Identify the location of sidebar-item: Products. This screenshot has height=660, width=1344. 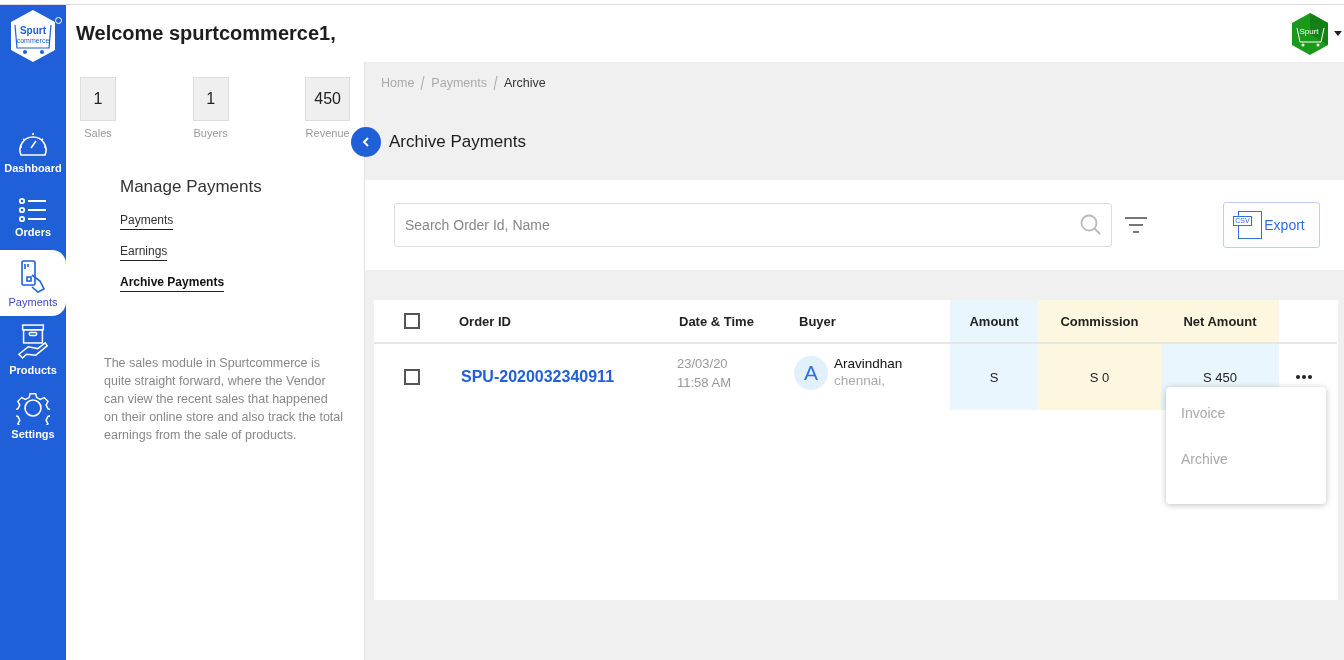
(33, 349).